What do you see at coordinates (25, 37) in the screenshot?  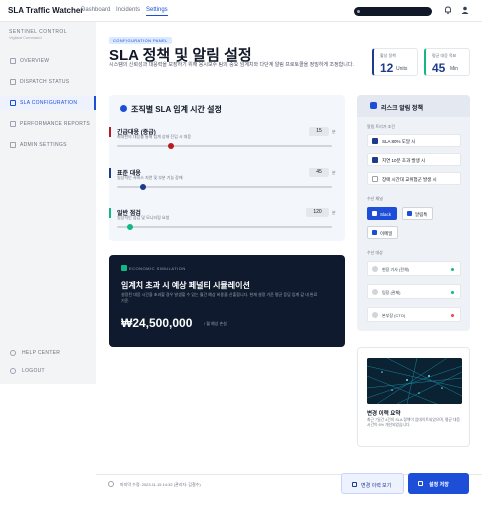 I see `sidebar-subtitle: Vigilant Command` at bounding box center [25, 37].